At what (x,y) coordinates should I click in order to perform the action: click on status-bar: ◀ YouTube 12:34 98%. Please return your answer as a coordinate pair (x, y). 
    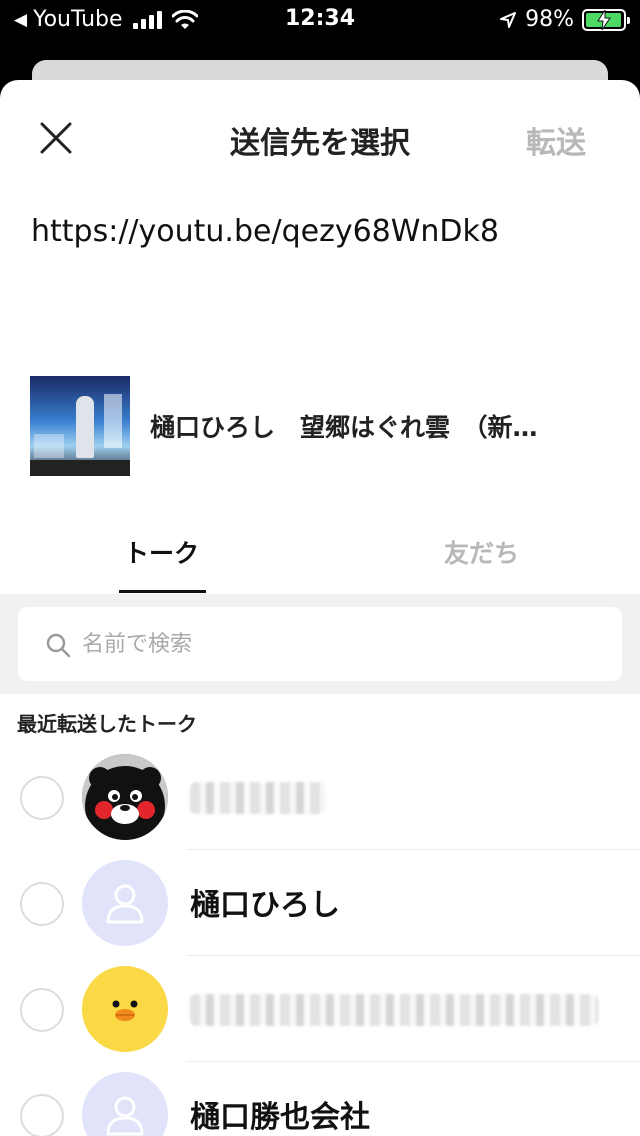
    Looking at the image, I should click on (320, 20).